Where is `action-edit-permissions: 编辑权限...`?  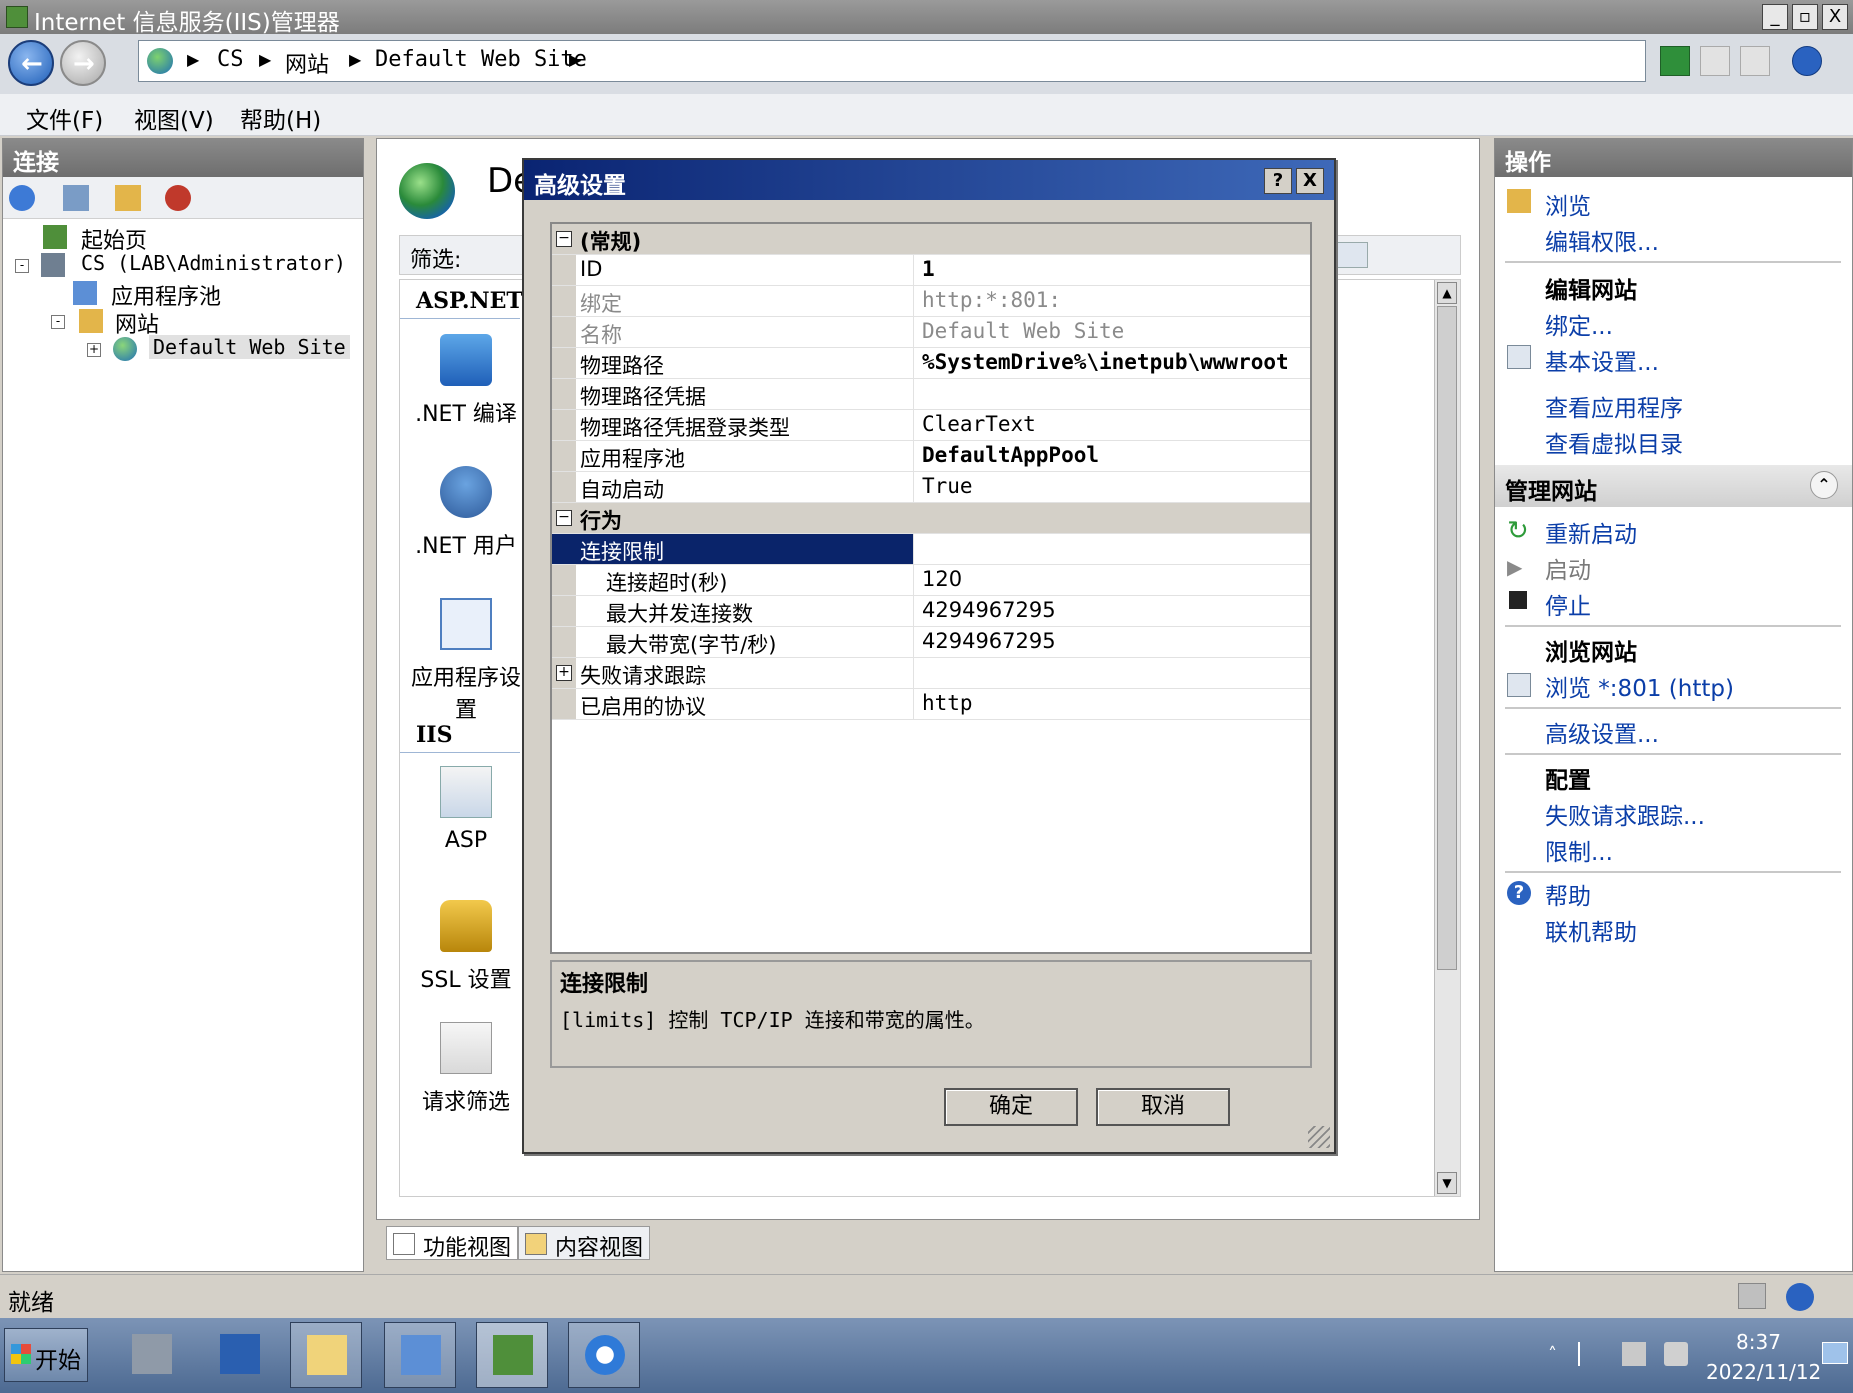 action-edit-permissions: 编辑权限... is located at coordinates (1602, 240).